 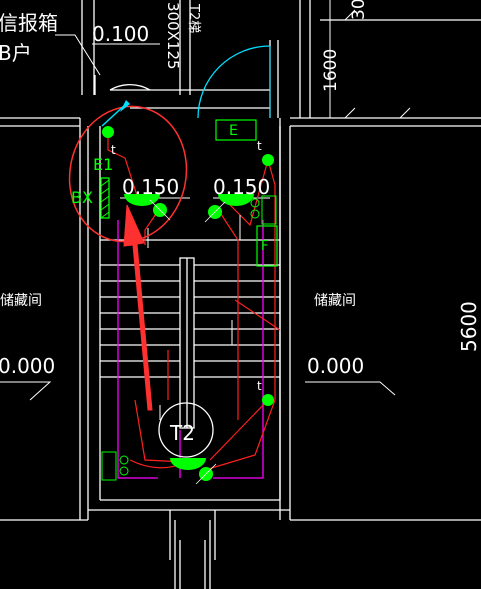 I want to click on label-dim-1600: 1600, so click(x=331, y=70).